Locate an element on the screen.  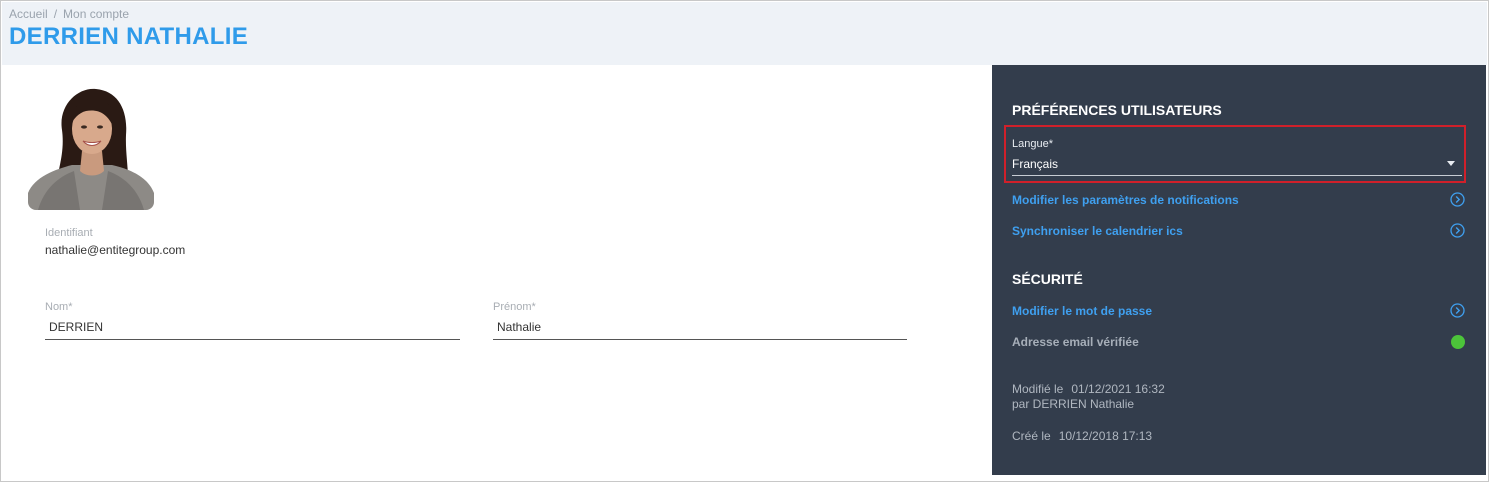
identifiant-label: Identifiant is located at coordinates (69, 233).